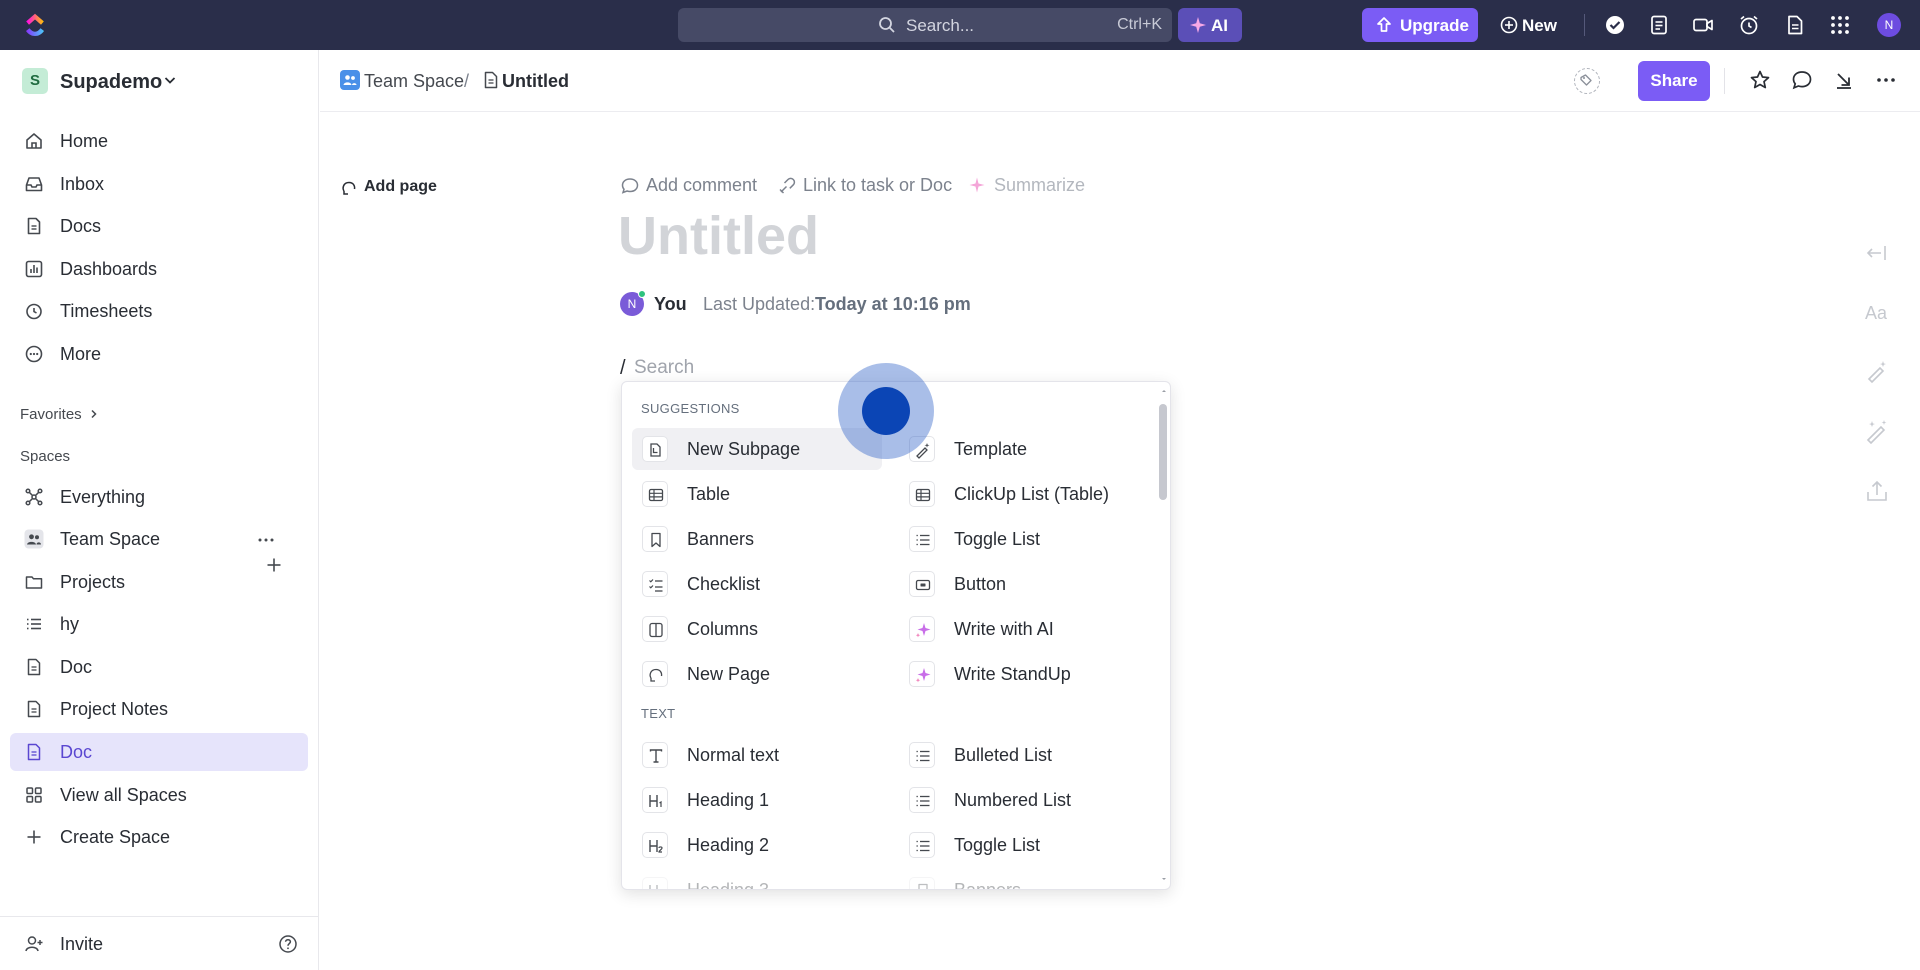 This screenshot has width=1920, height=970. Describe the element at coordinates (45, 456) in the screenshot. I see `spaces-section-label: Spaces` at that location.